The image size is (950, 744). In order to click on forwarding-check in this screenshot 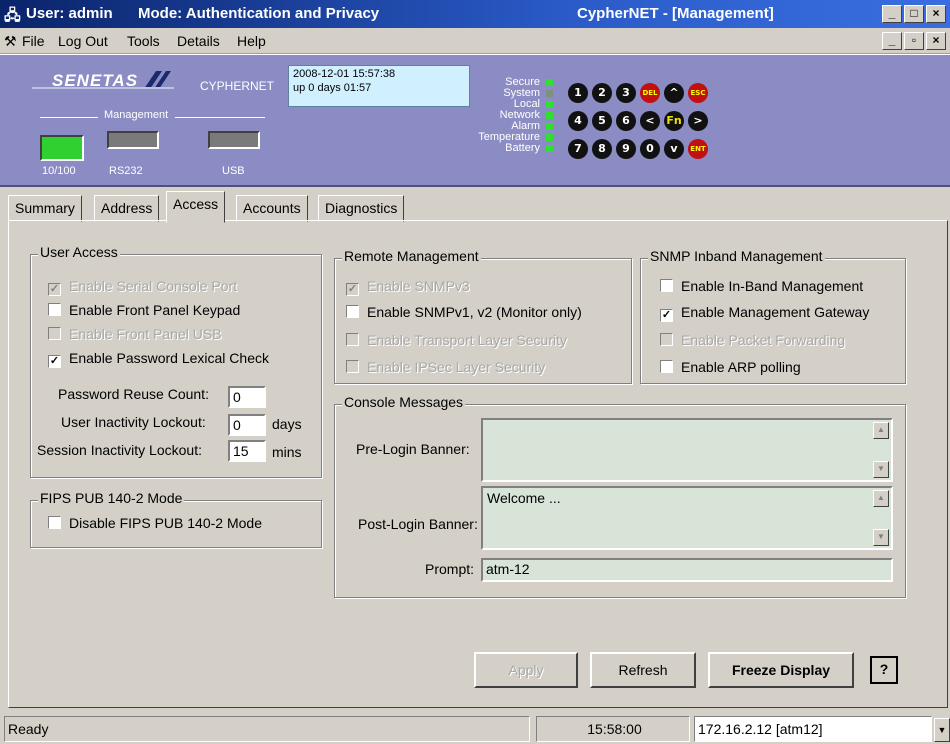, I will do `click(666, 339)`.